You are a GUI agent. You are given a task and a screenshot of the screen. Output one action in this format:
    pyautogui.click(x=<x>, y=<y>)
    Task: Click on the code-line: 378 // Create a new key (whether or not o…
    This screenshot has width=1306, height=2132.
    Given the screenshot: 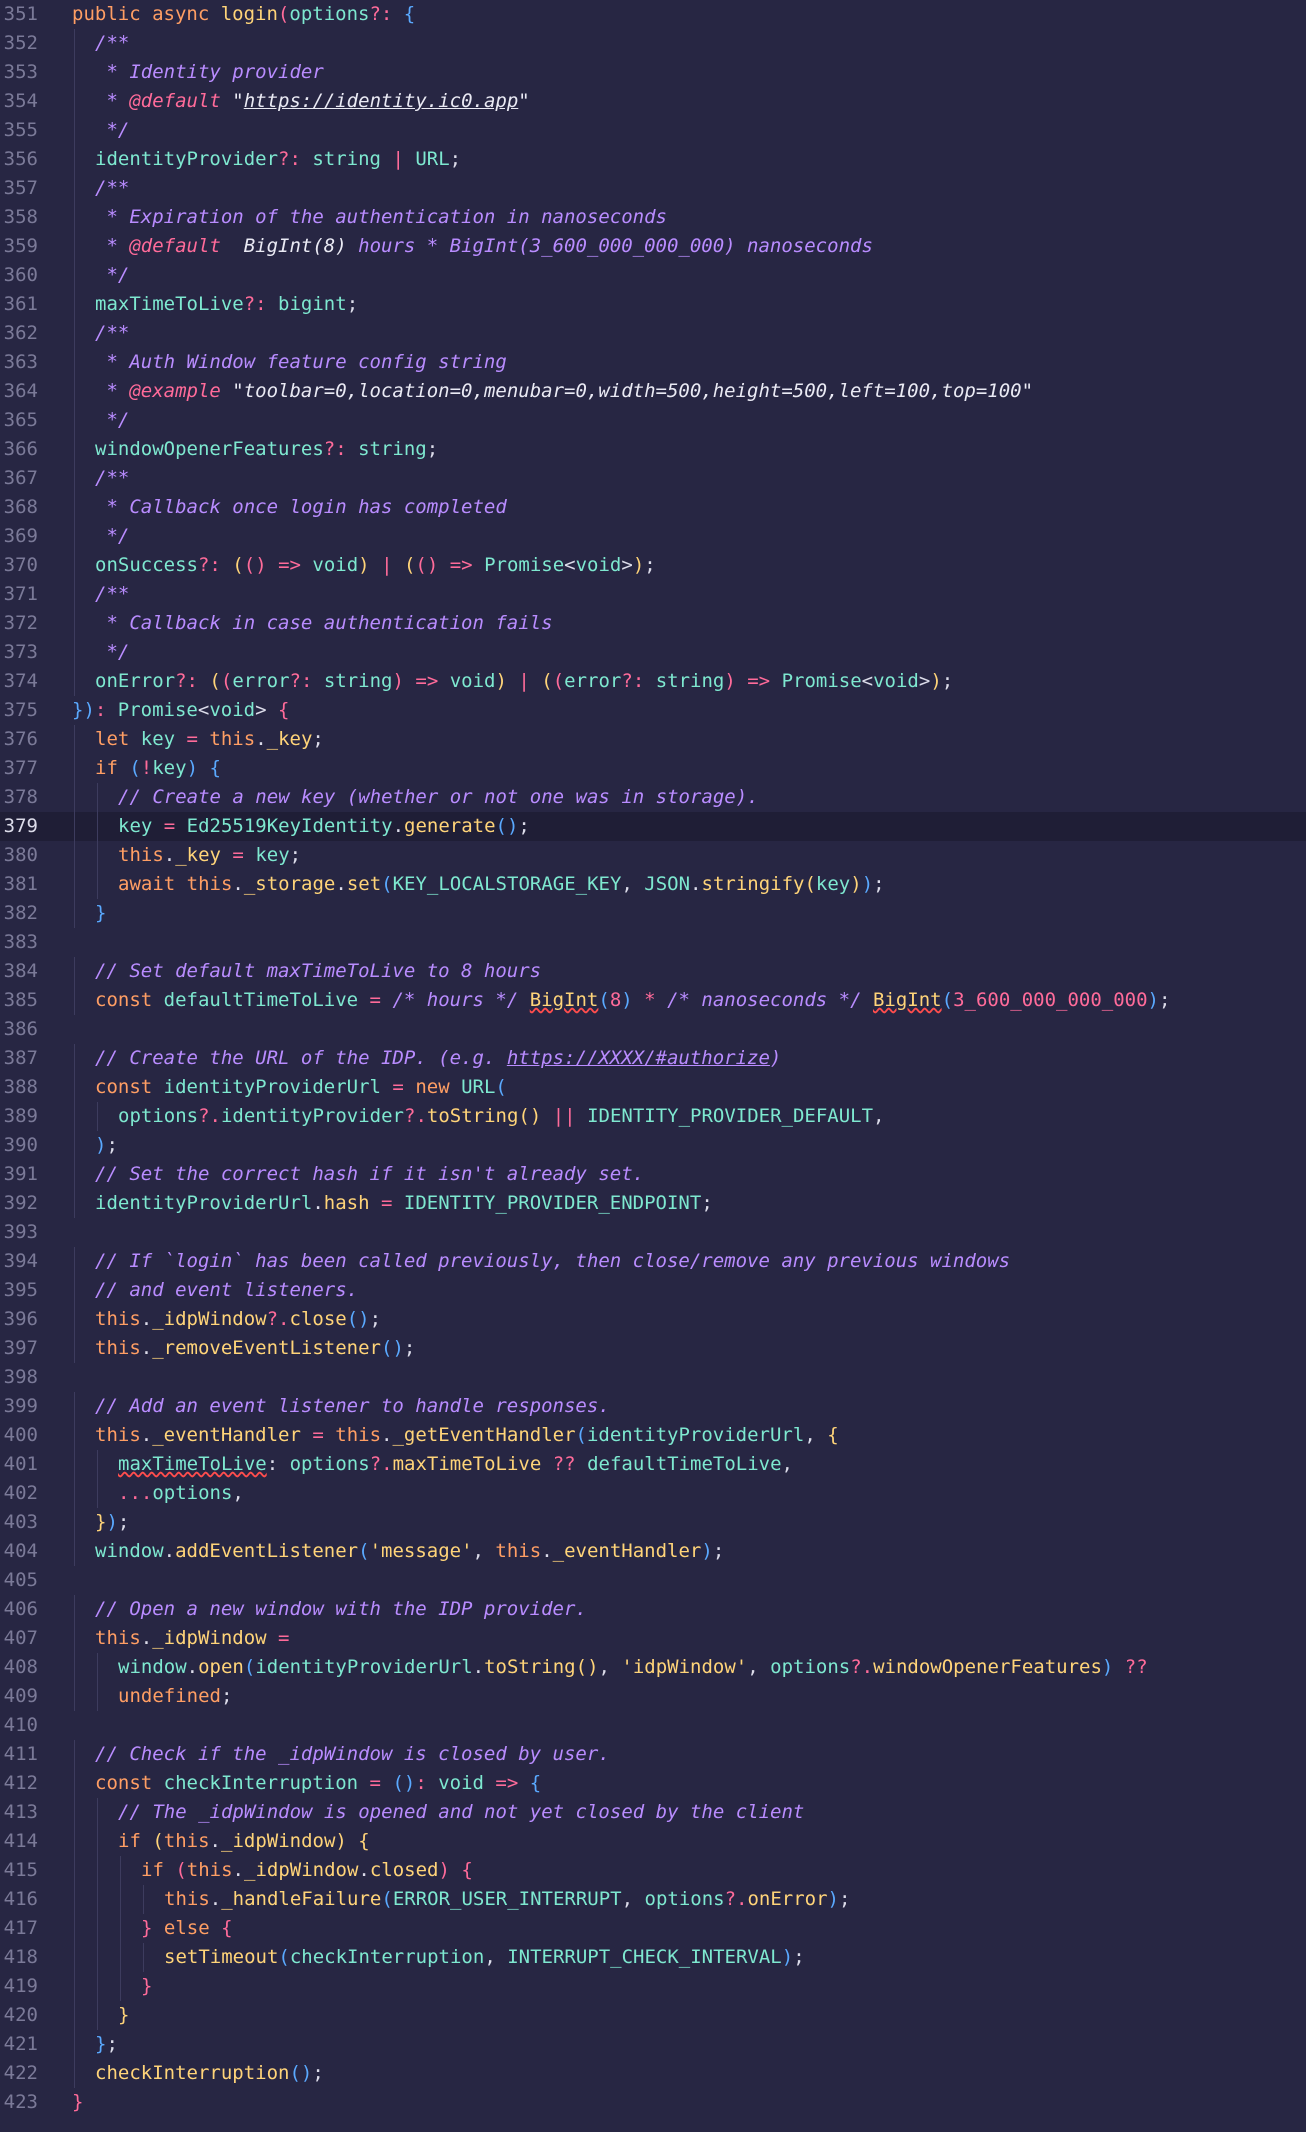 What is the action you would take?
    pyautogui.click(x=653, y=797)
    